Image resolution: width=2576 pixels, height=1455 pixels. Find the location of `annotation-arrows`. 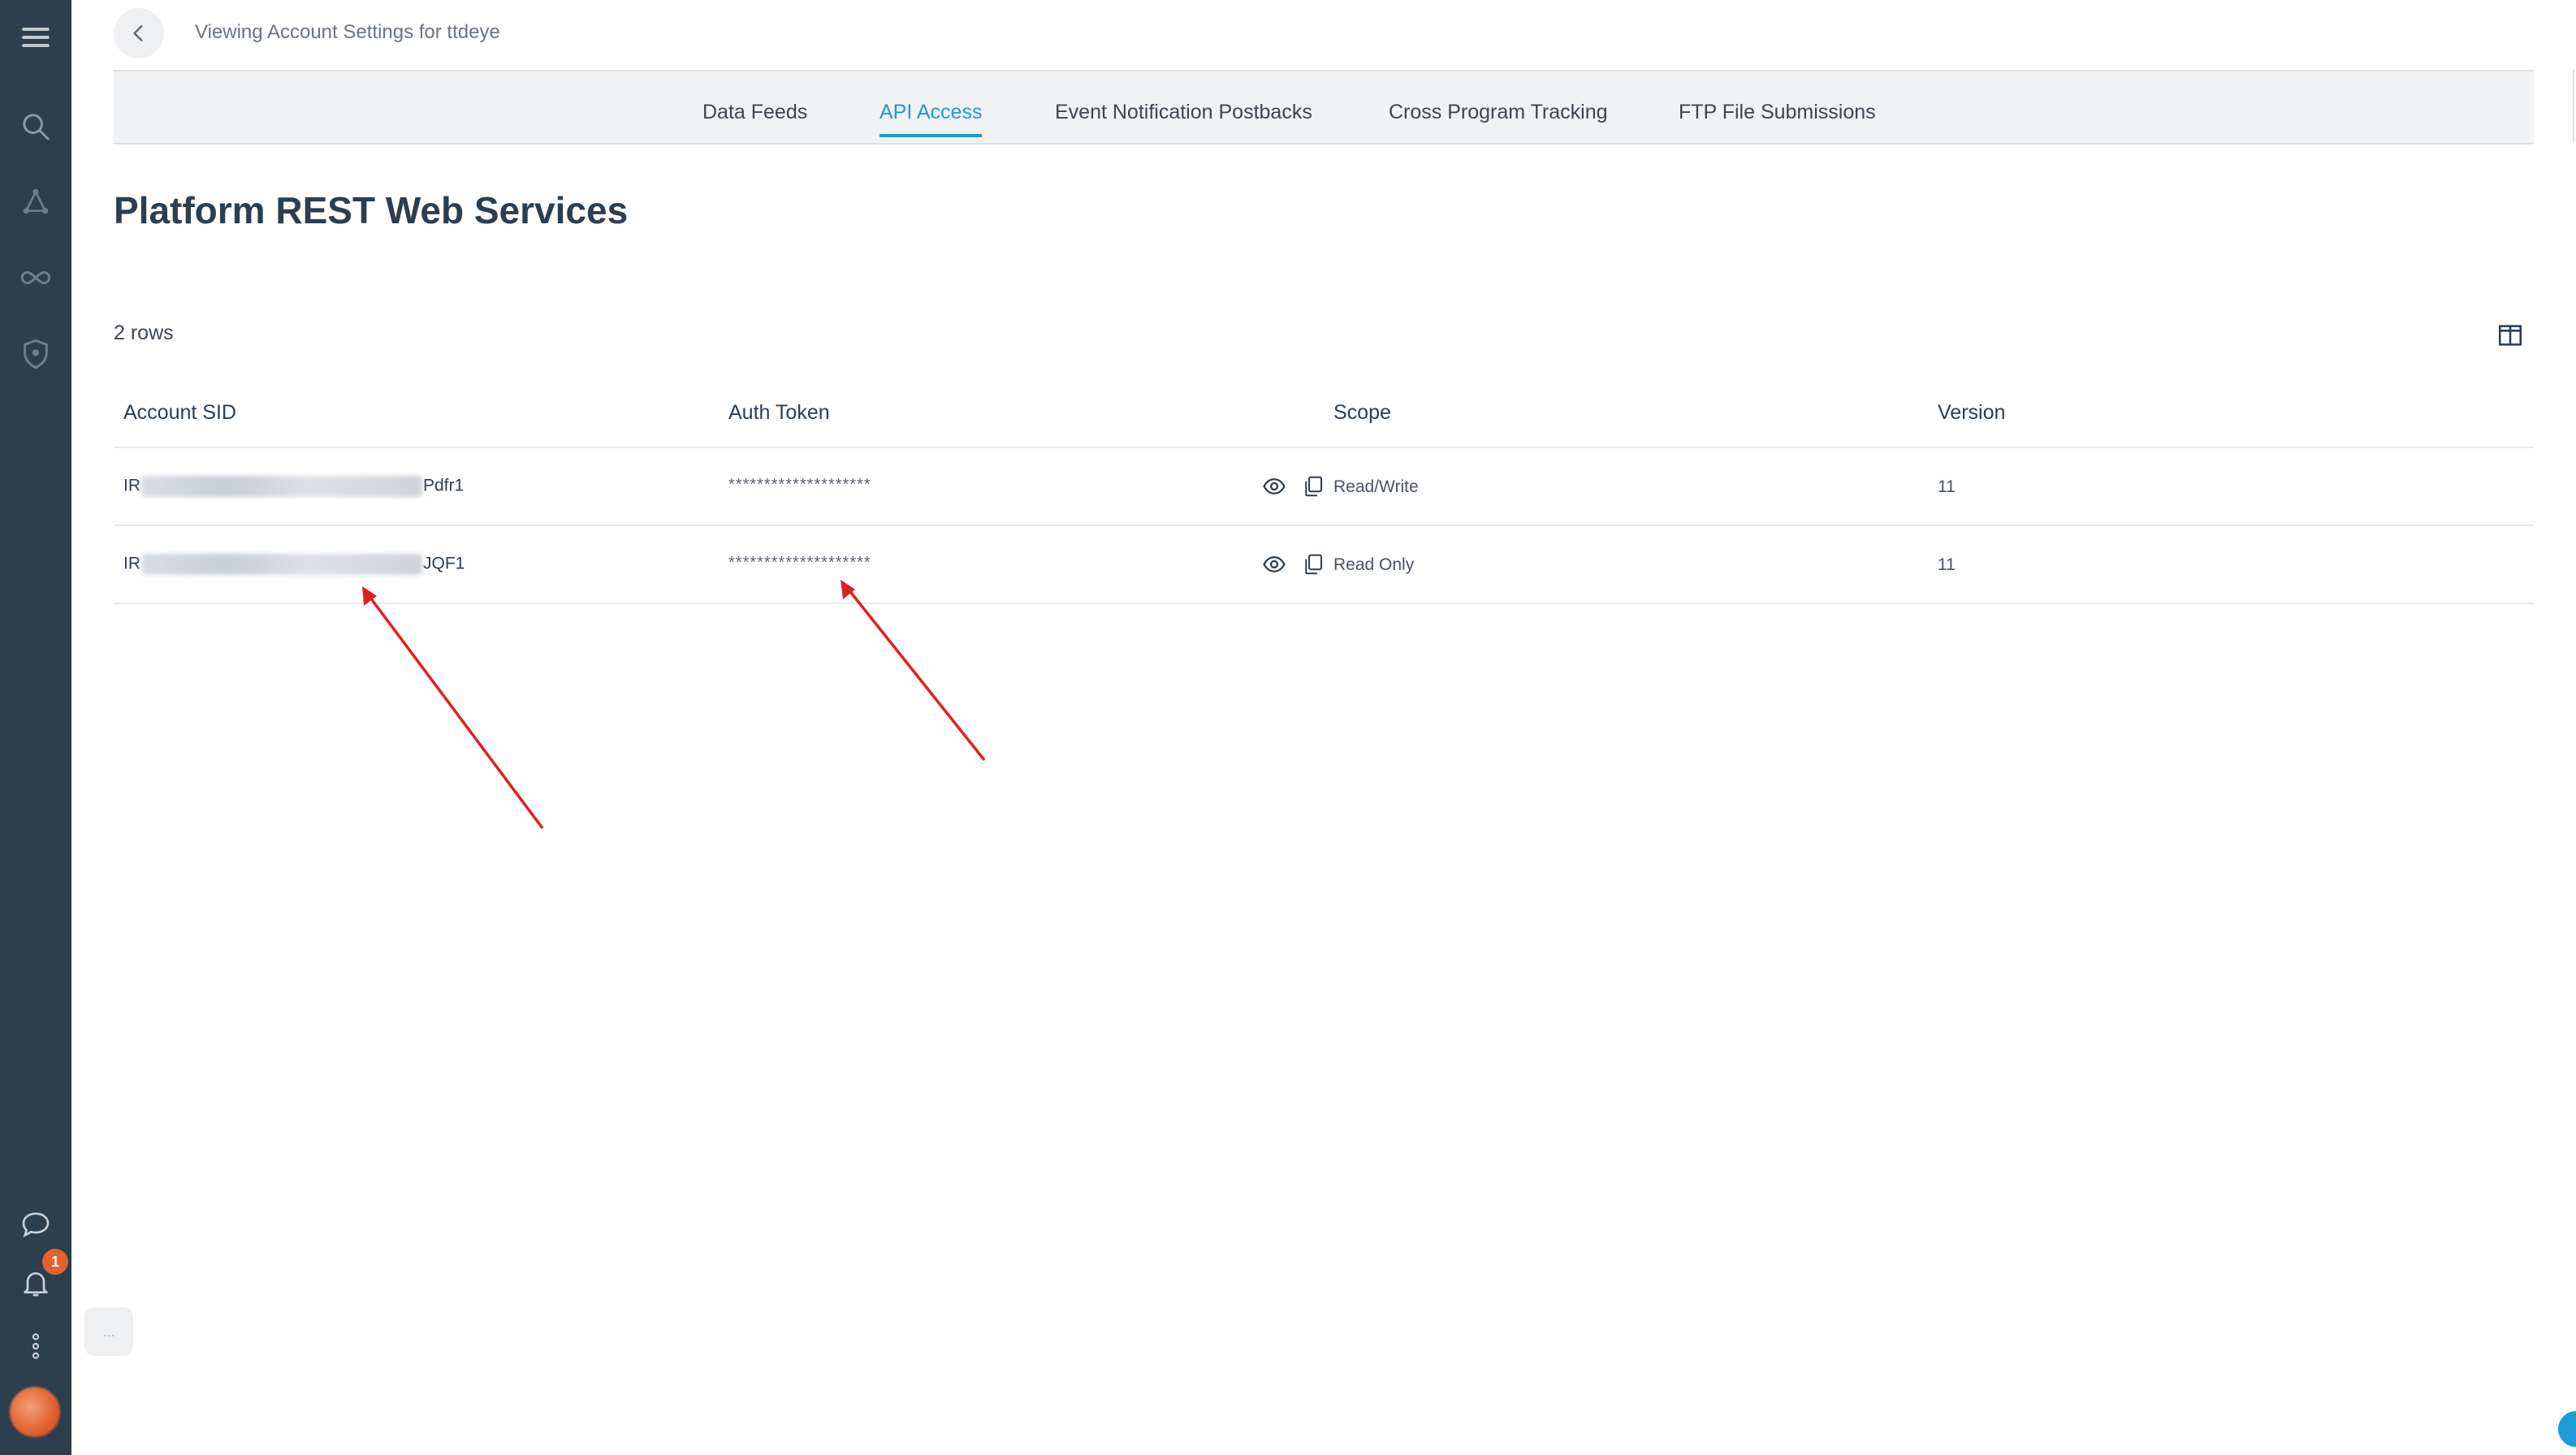

annotation-arrows is located at coordinates (674, 705).